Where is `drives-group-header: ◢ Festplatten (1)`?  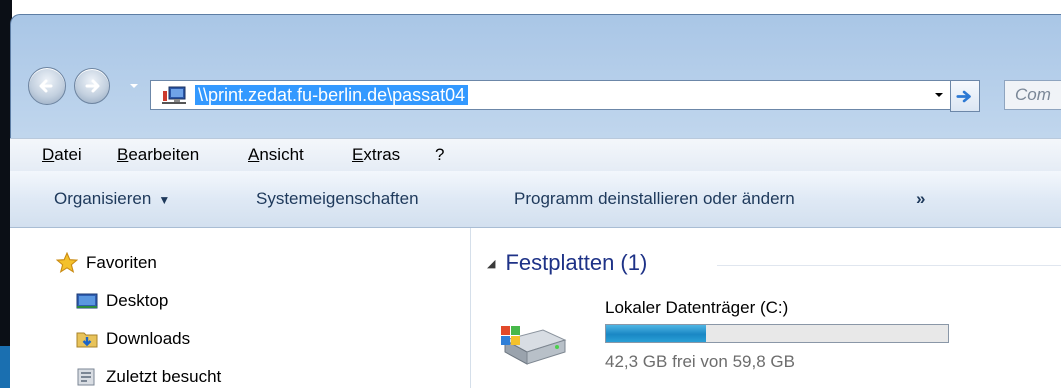 drives-group-header: ◢ Festplatten (1) is located at coordinates (567, 263).